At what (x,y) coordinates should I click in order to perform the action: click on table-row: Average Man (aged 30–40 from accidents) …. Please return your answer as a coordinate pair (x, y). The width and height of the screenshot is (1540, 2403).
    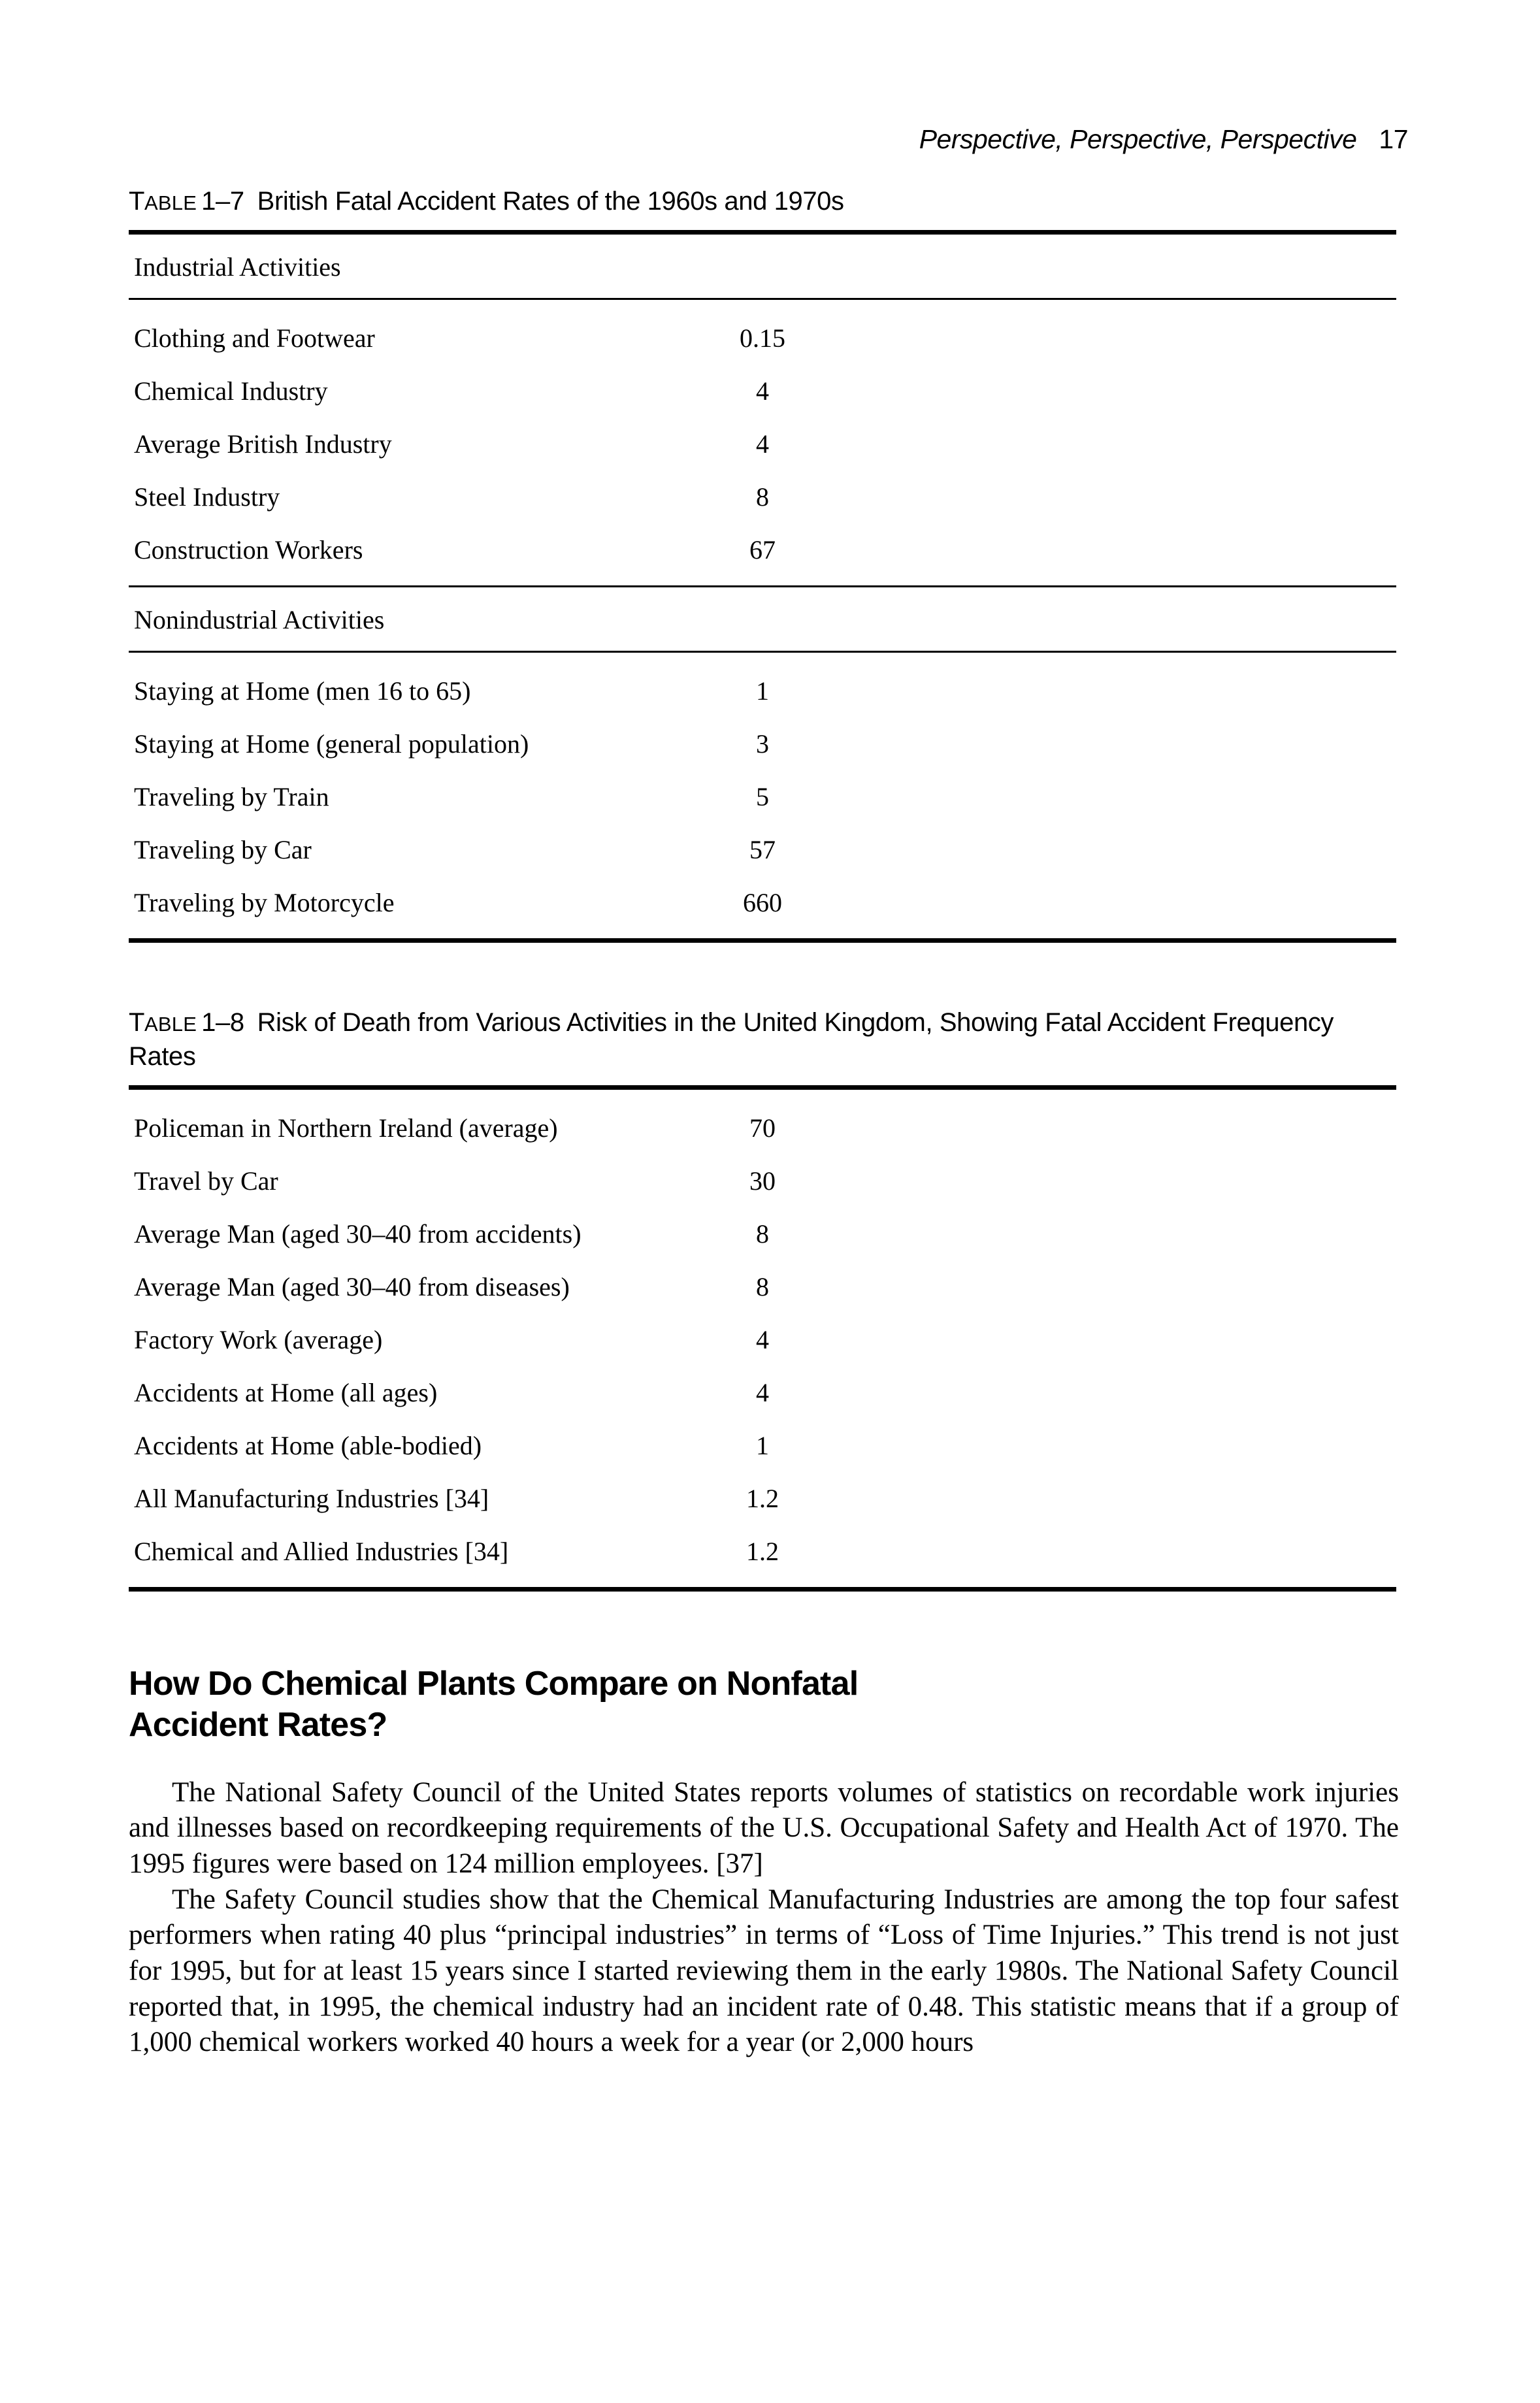
    Looking at the image, I should click on (762, 1233).